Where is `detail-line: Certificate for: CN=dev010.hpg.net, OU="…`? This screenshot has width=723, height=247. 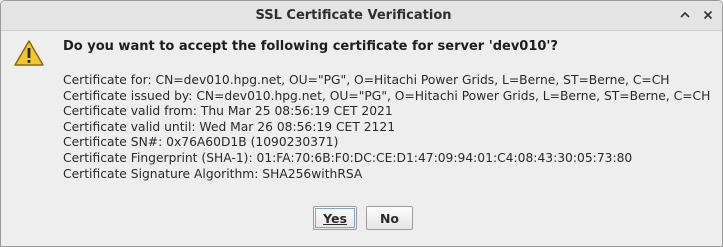
detail-line: Certificate for: CN=dev010.hpg.net, OU="… is located at coordinates (366, 80).